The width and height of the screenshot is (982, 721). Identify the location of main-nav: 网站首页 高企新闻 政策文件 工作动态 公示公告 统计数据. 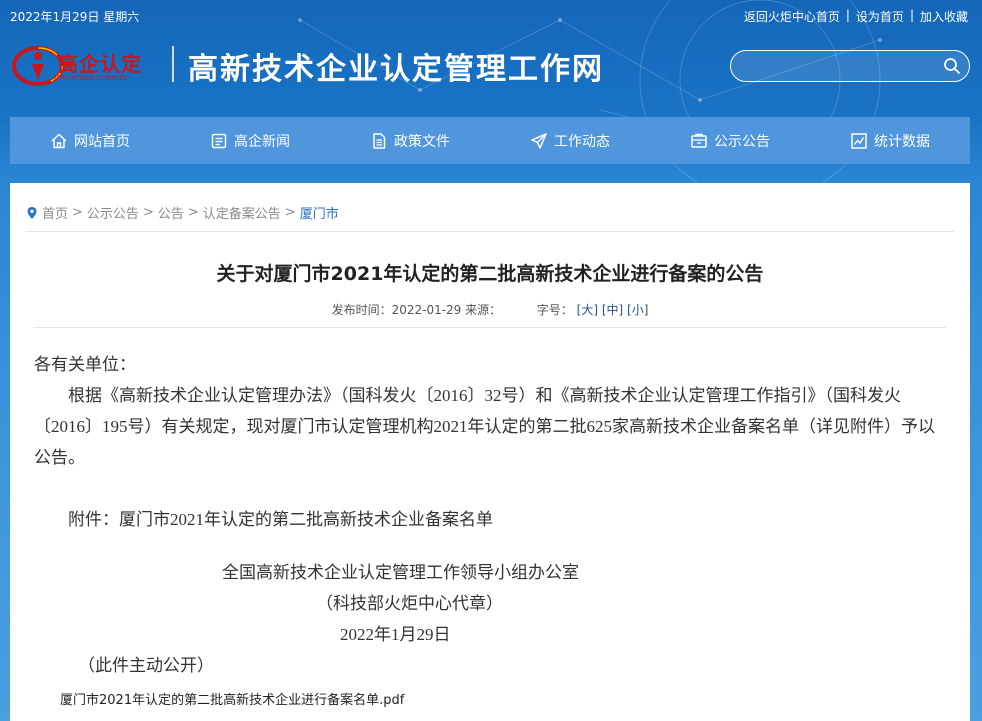
(490, 140).